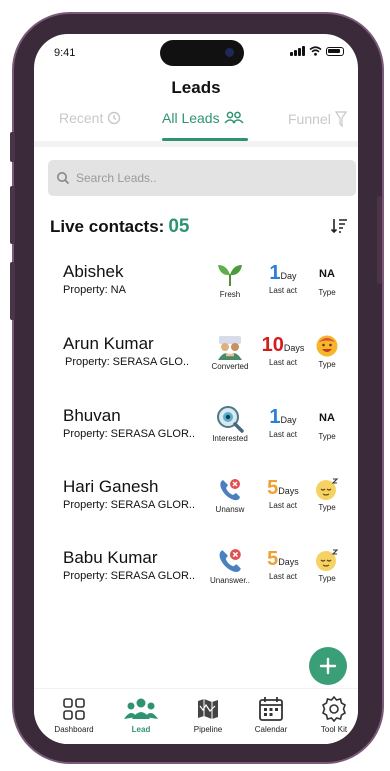 The height and width of the screenshot is (771, 390). Describe the element at coordinates (111, 486) in the screenshot. I see `lead-name: Hari Ganesh` at that location.